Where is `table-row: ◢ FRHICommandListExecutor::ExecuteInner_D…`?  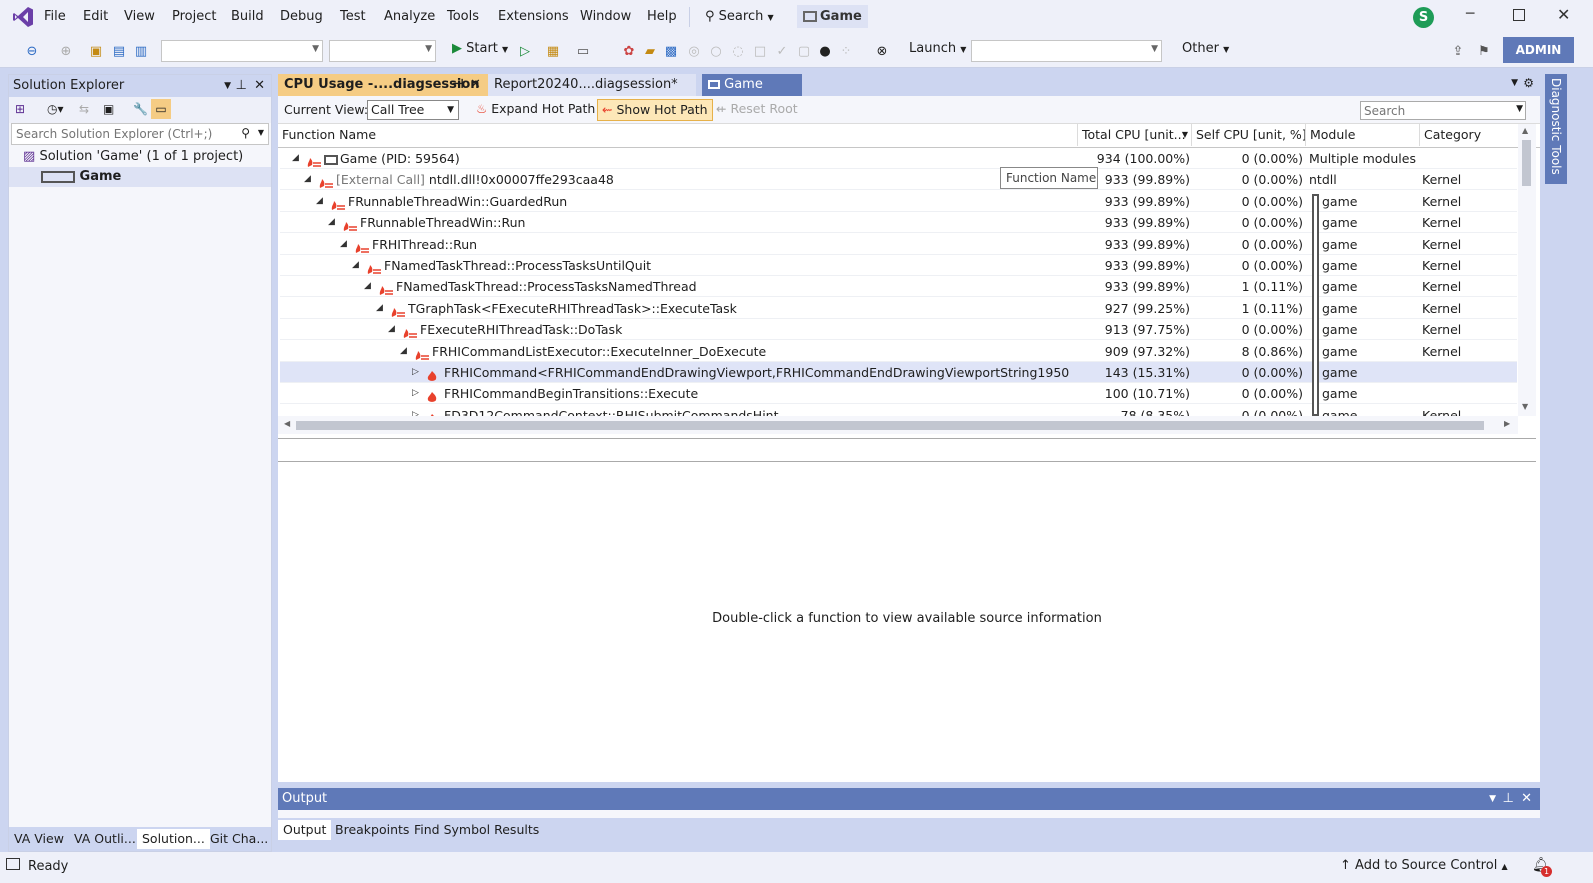
table-row: ◢ FRHICommandListExecutor::ExecuteInner_D… is located at coordinates (898, 351).